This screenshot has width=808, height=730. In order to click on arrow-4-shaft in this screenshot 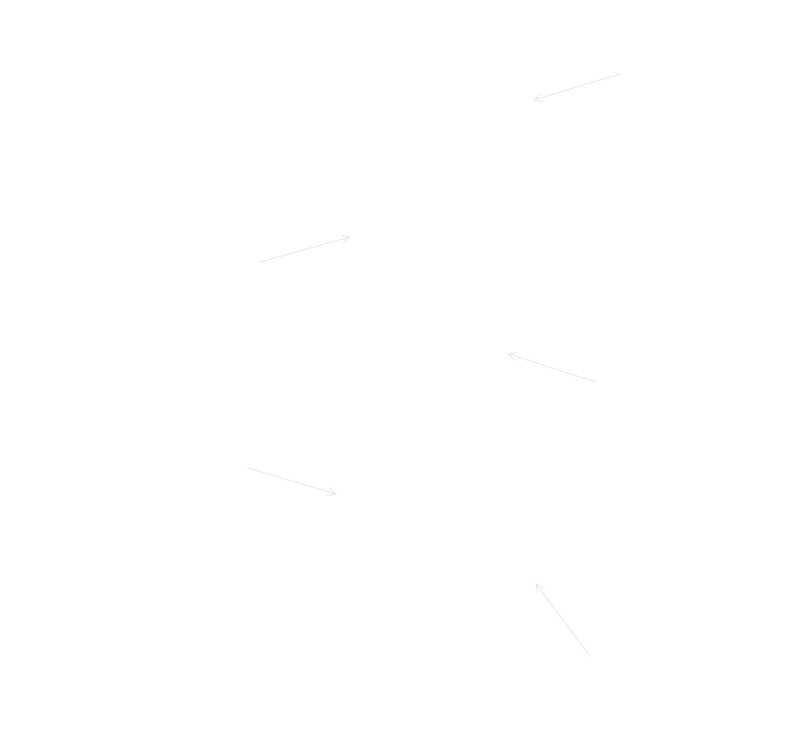, I will do `click(292, 481)`.